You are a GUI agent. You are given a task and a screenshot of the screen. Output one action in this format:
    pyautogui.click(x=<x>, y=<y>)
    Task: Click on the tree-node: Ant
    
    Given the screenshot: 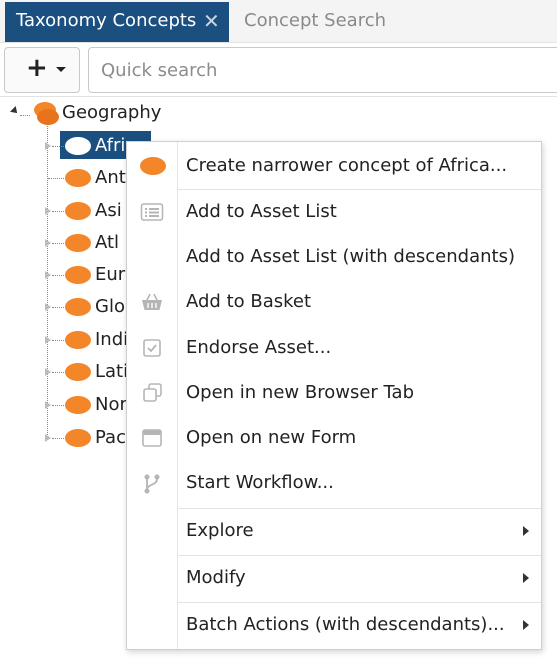 What is the action you would take?
    pyautogui.click(x=110, y=178)
    